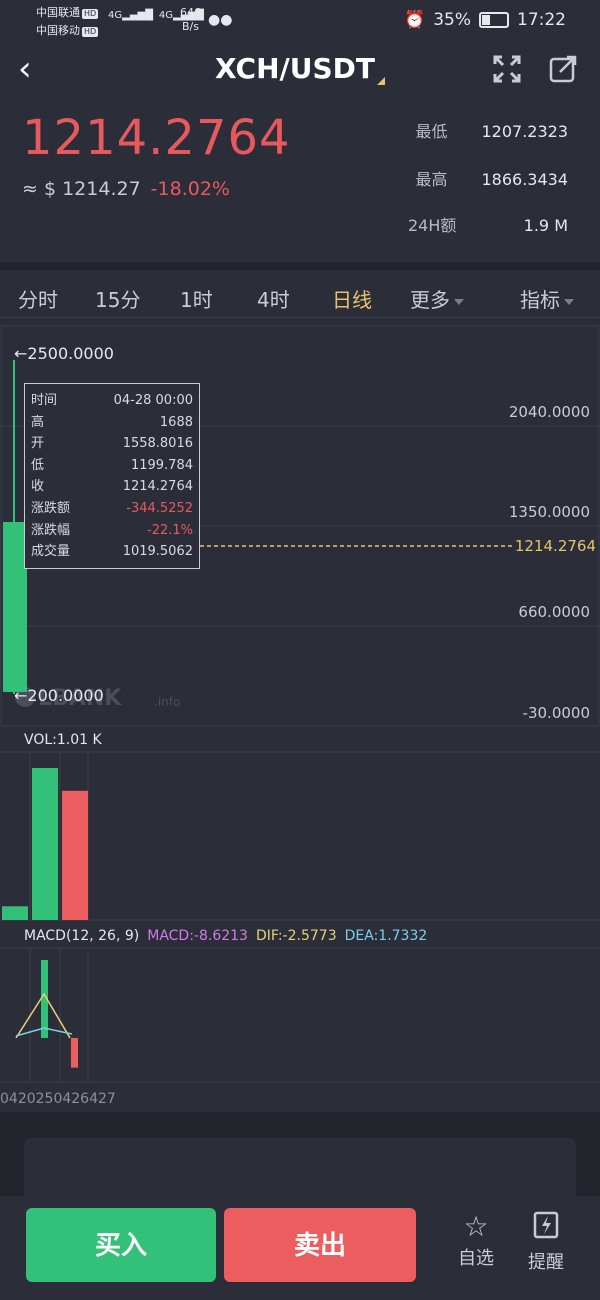 Image resolution: width=600 pixels, height=1300 pixels. What do you see at coordinates (112, 401) in the screenshot?
I see `tooltip-row: 时间 04-28 00:00` at bounding box center [112, 401].